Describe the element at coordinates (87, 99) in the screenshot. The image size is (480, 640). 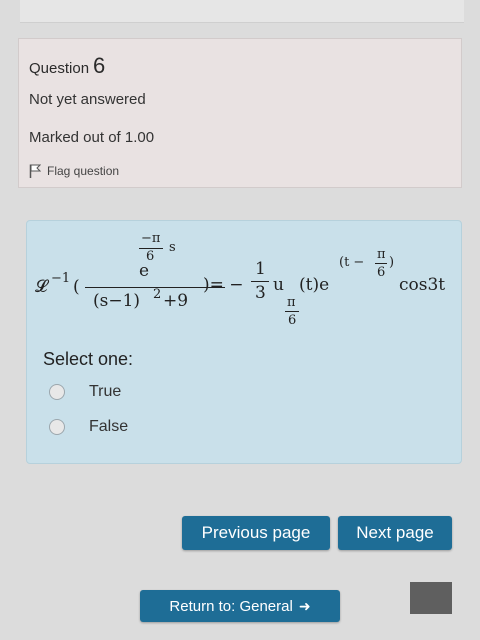
I see `answer-state: Not yet answered` at that location.